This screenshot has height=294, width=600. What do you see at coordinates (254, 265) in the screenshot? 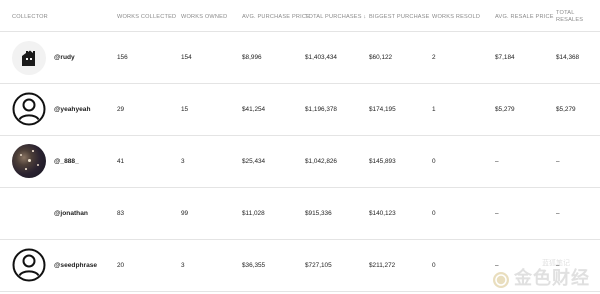
I see `avg-purchase-price: $36,355` at bounding box center [254, 265].